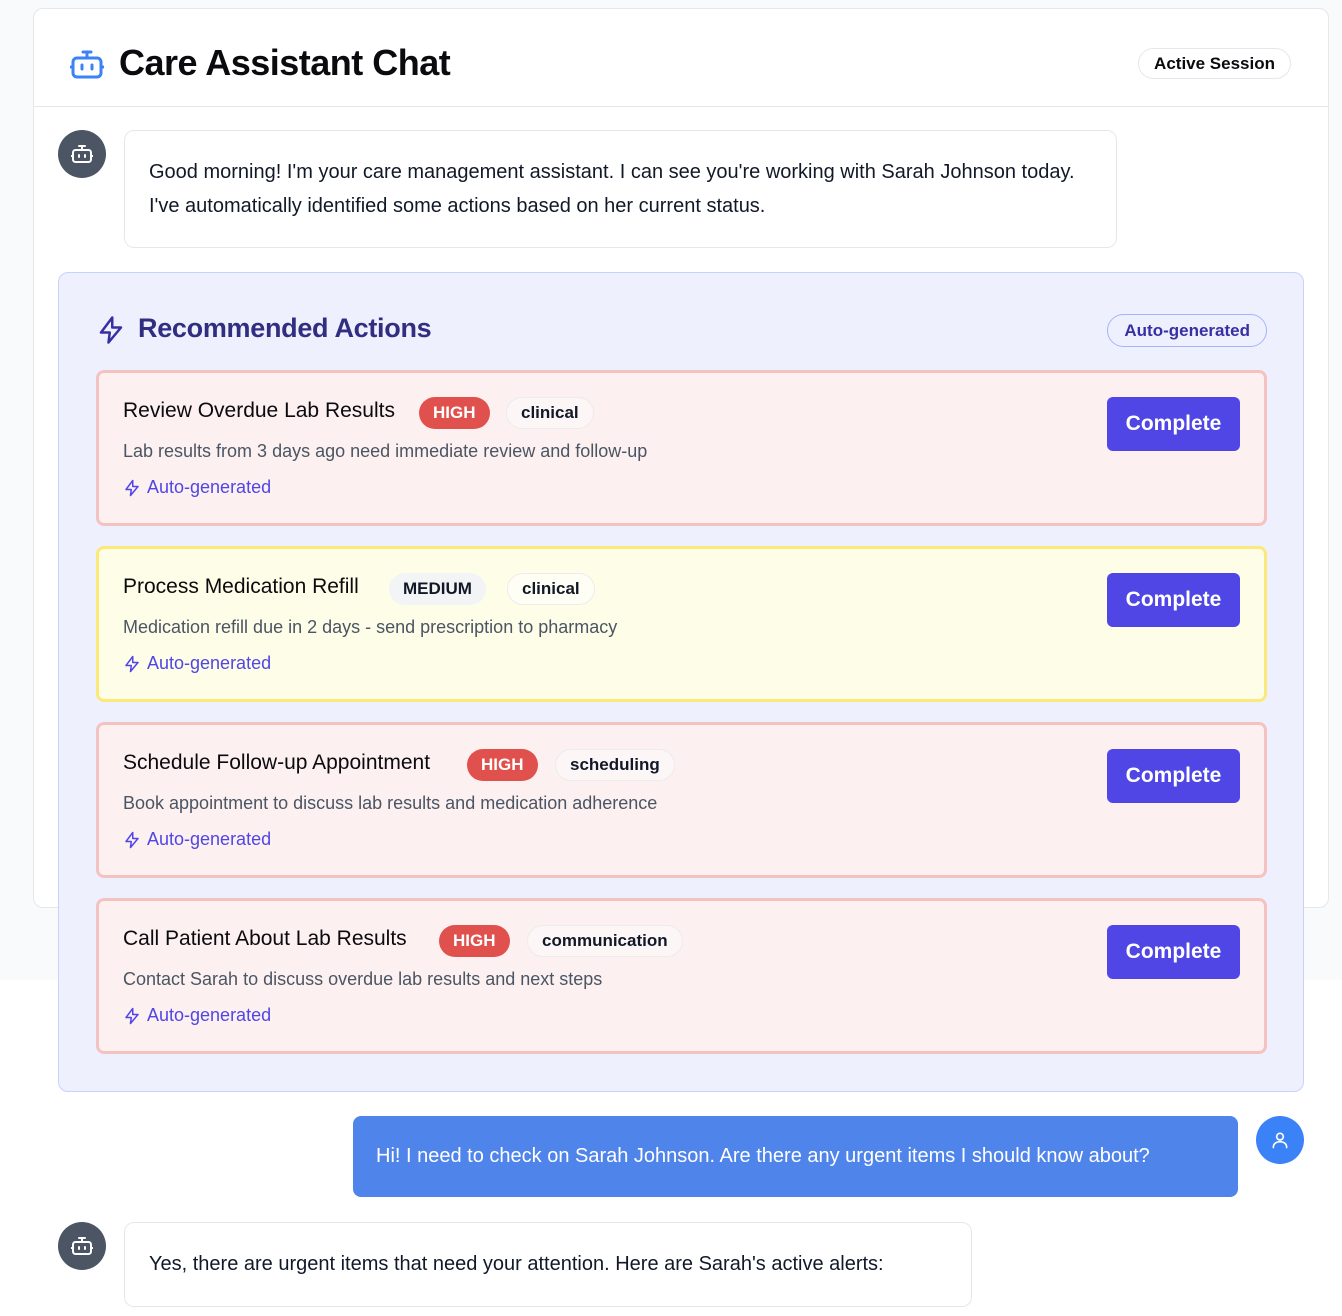 The height and width of the screenshot is (1316, 1342). I want to click on auto-generated-badge: Auto-generated, so click(1187, 330).